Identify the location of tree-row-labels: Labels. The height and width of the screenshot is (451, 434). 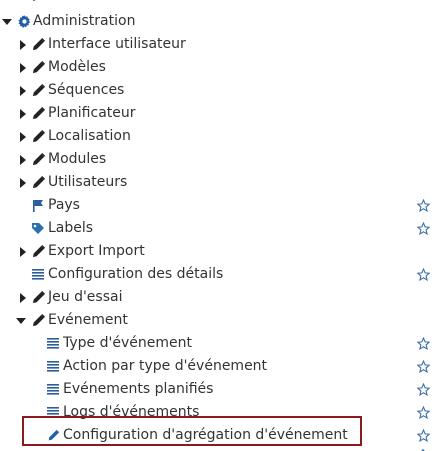
(217, 228).